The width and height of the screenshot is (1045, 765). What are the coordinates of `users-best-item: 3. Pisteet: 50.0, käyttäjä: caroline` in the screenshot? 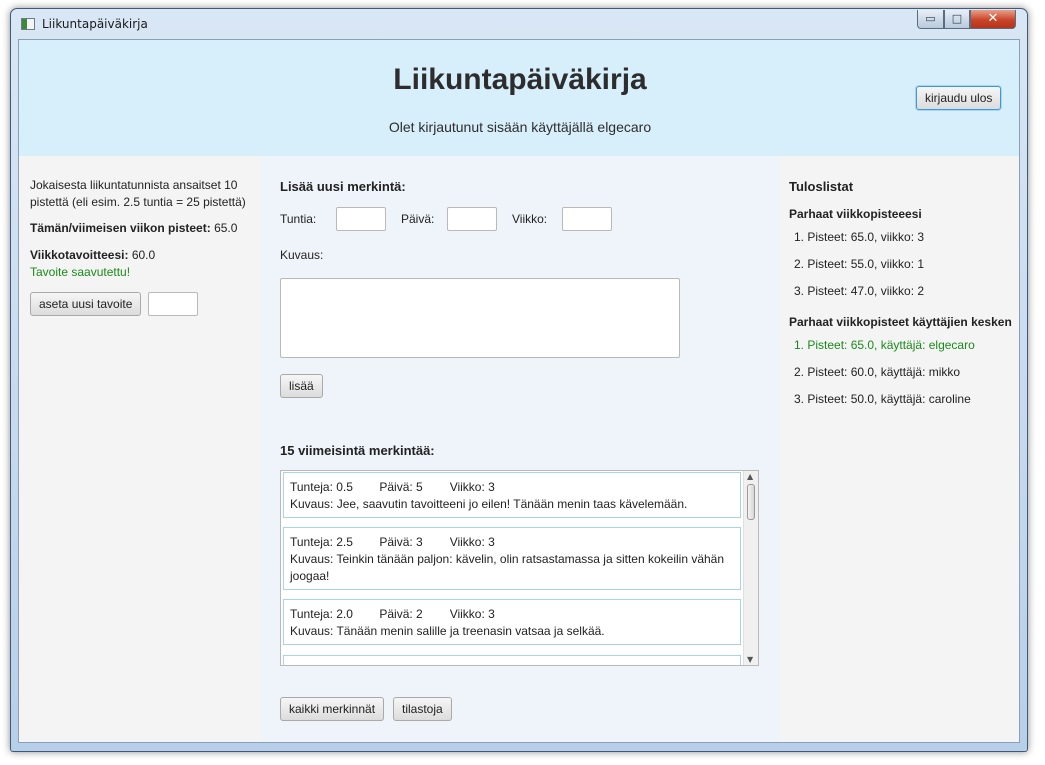 It's located at (882, 399).